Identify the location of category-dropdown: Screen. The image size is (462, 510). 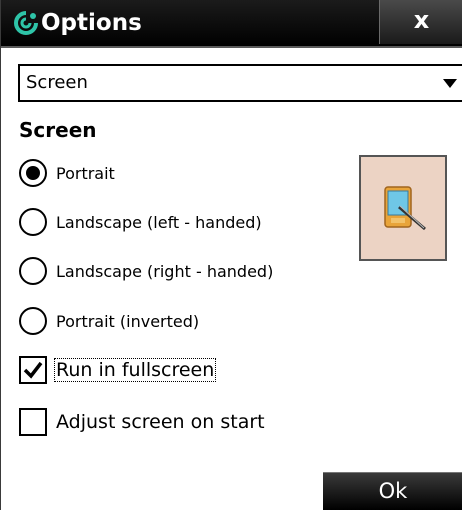
(240, 83).